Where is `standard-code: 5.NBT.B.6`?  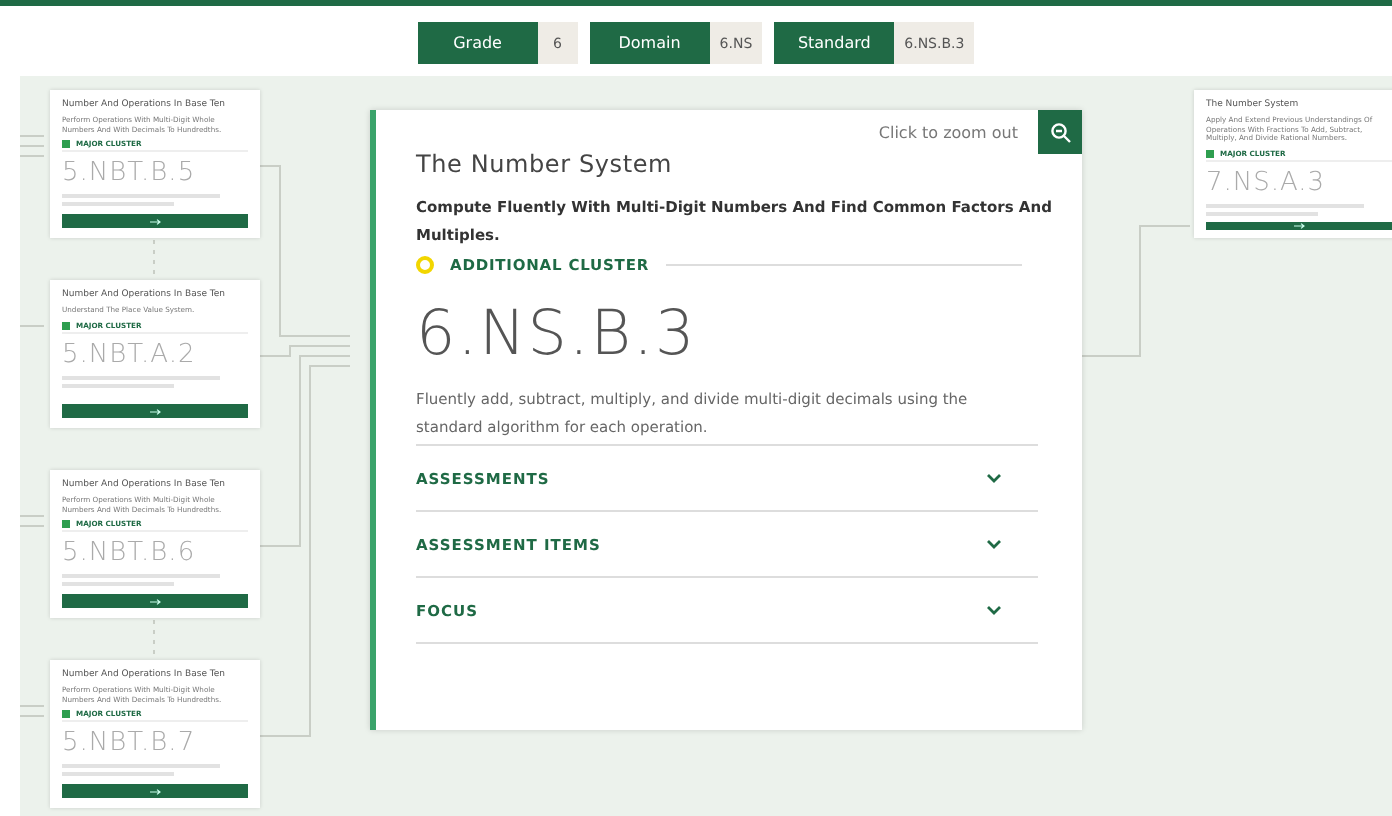
standard-code: 5.NBT.B.6 is located at coordinates (130, 553).